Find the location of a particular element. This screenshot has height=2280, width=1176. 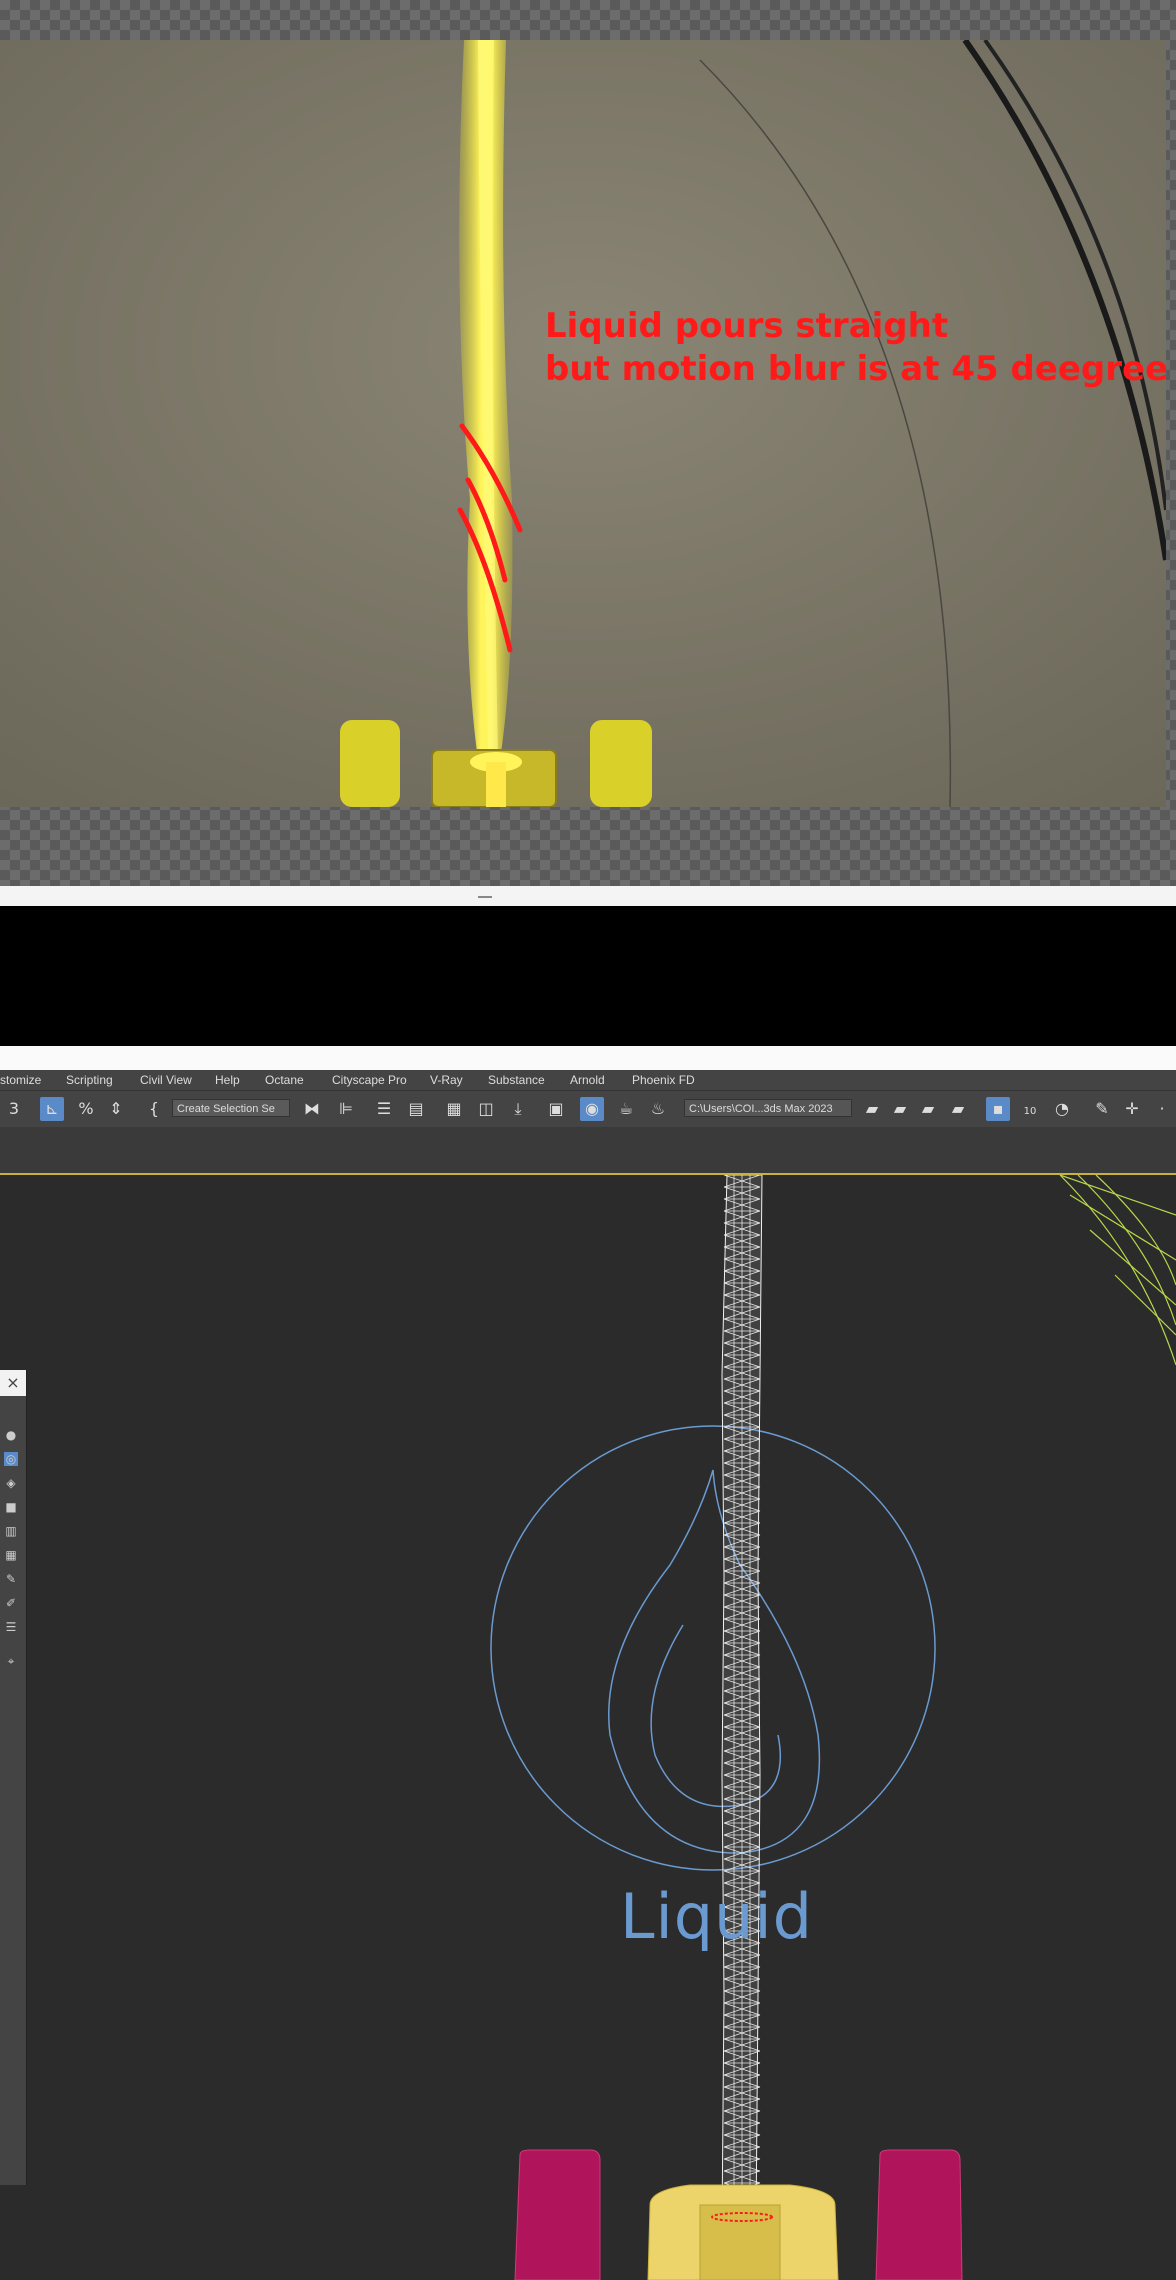

project-create-button: ▰ is located at coordinates (900, 1109).